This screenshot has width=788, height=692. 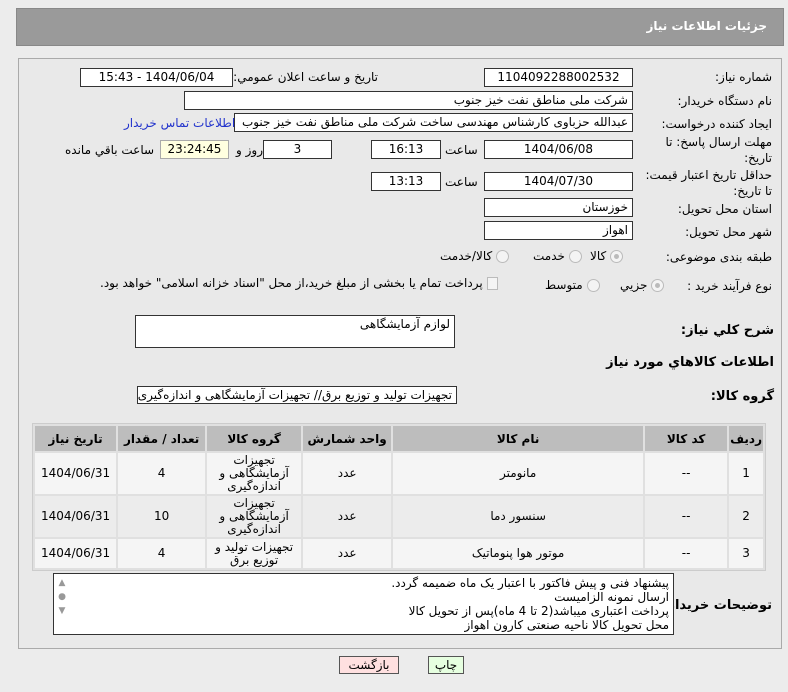 What do you see at coordinates (718, 257) in the screenshot?
I see `category-label: طبقه بندی موضوعی:` at bounding box center [718, 257].